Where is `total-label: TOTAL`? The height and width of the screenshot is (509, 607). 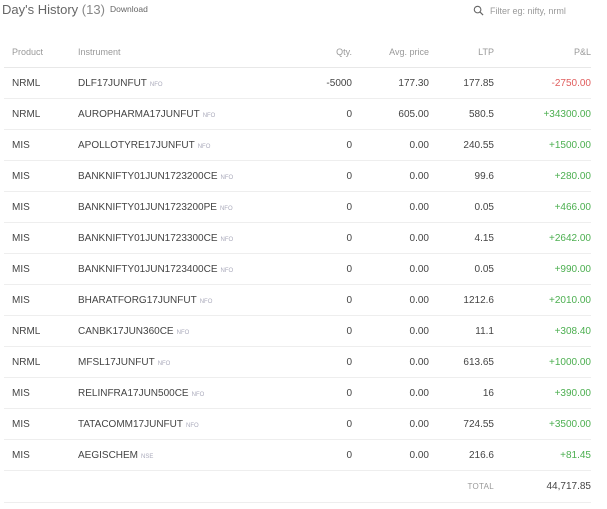
total-label: TOTAL is located at coordinates (480, 486).